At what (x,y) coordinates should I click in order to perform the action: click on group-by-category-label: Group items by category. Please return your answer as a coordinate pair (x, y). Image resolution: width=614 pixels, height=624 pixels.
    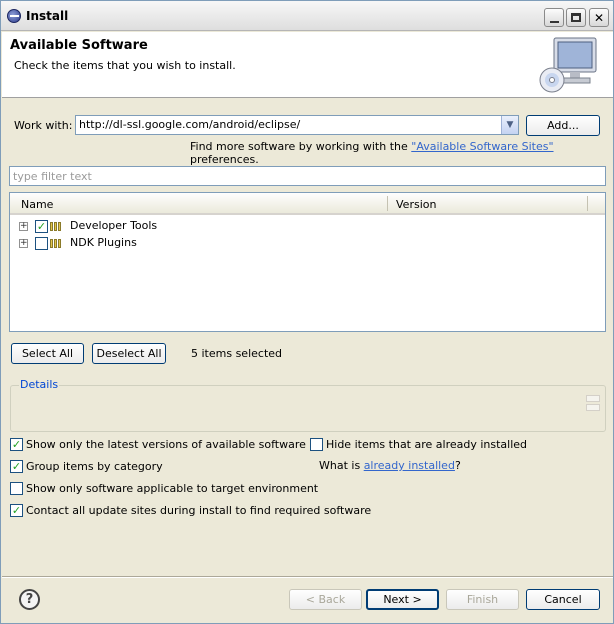
    Looking at the image, I should click on (94, 466).